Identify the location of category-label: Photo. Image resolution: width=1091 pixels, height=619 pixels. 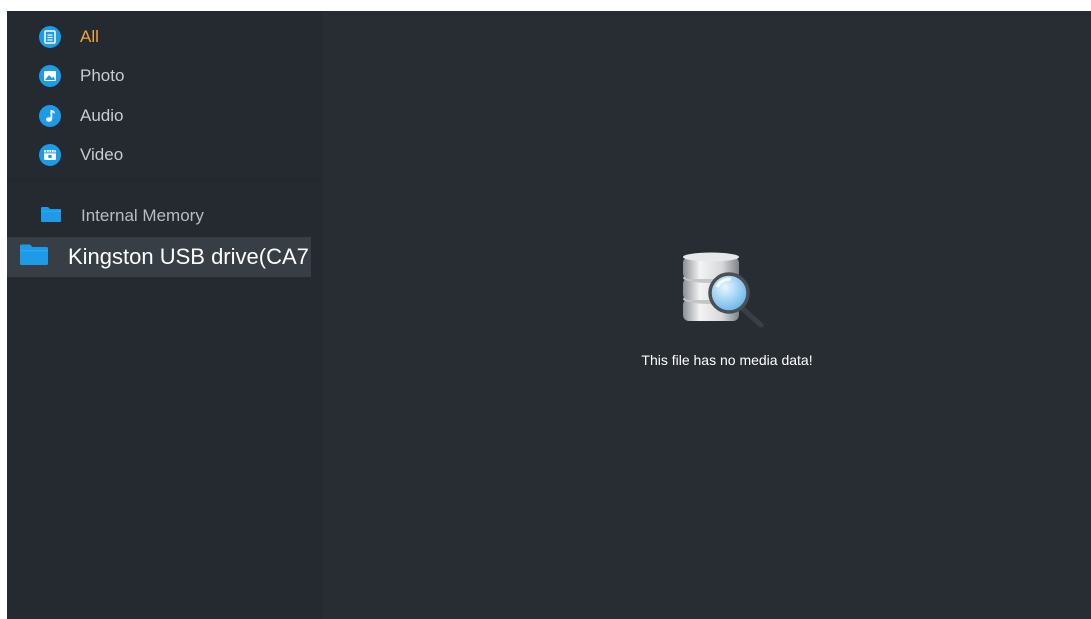
(102, 75).